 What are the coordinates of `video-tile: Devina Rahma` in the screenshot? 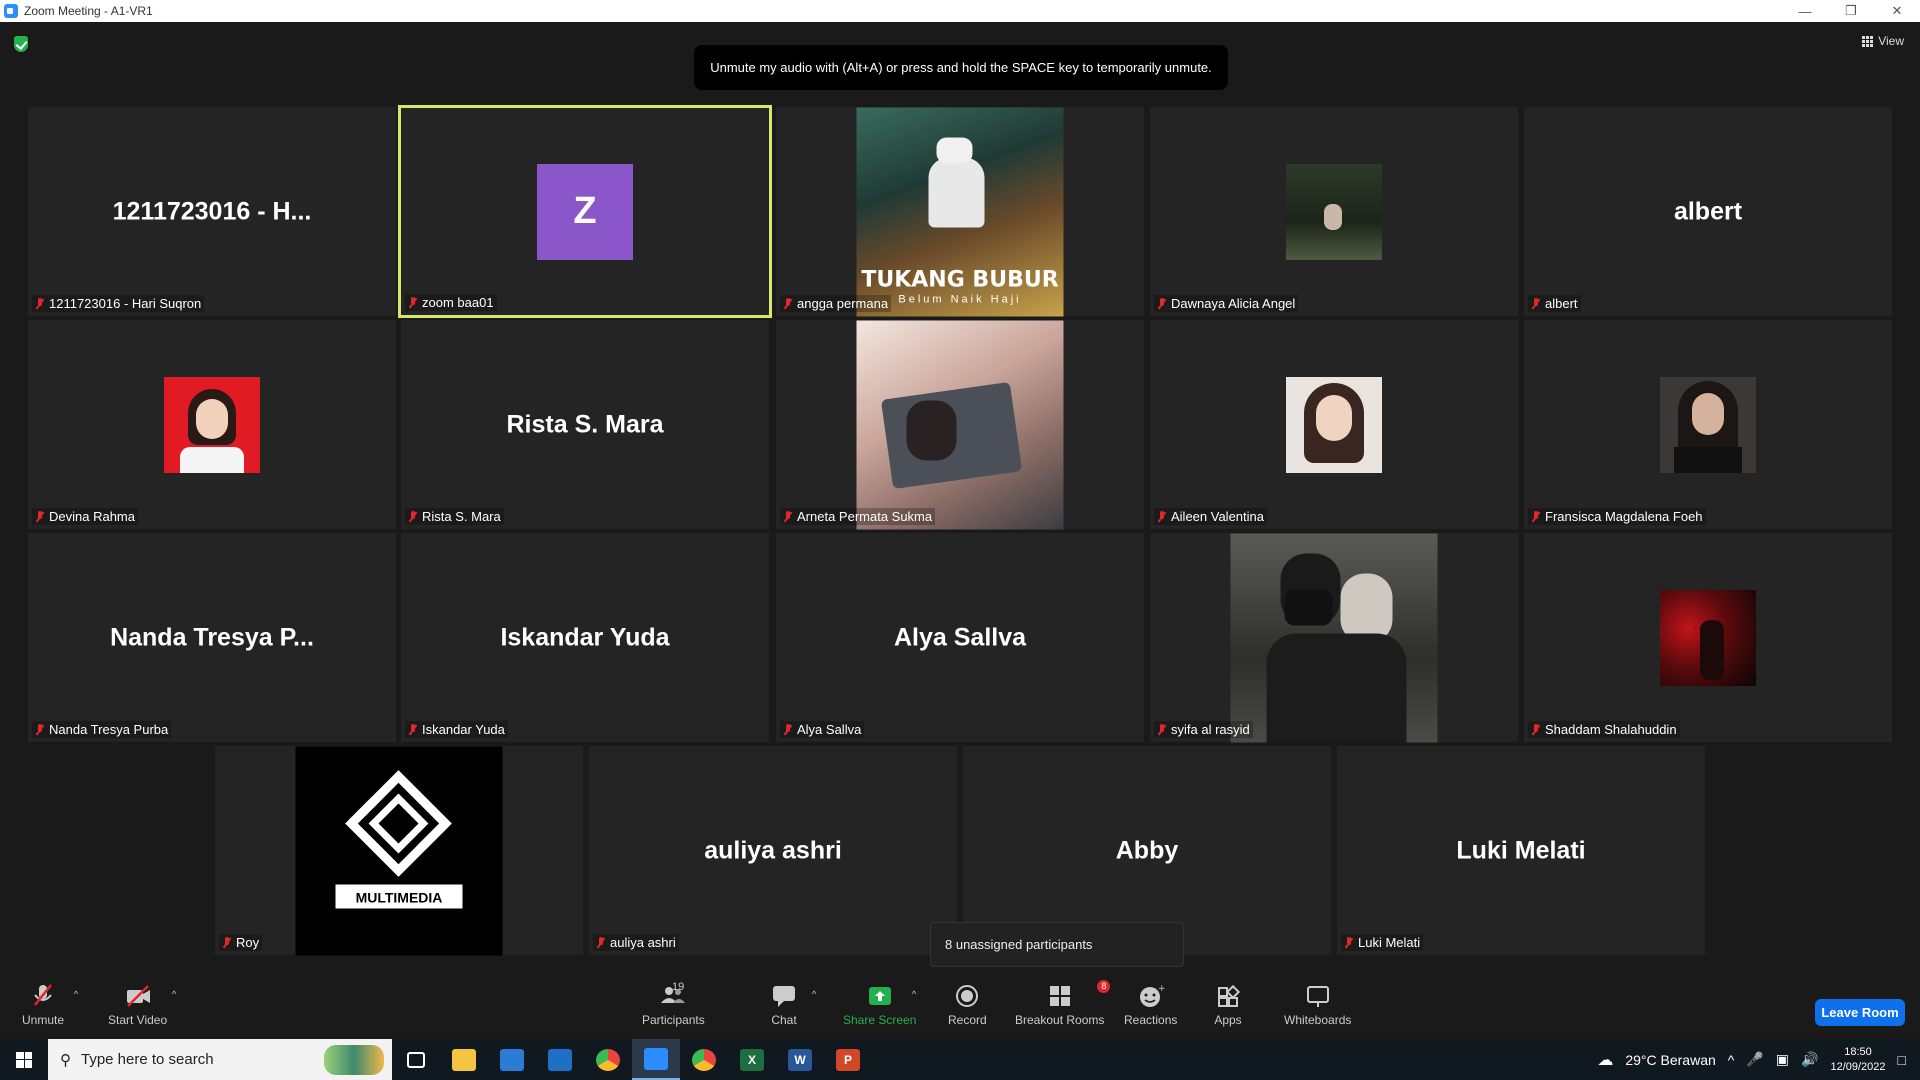 It's located at (212, 424).